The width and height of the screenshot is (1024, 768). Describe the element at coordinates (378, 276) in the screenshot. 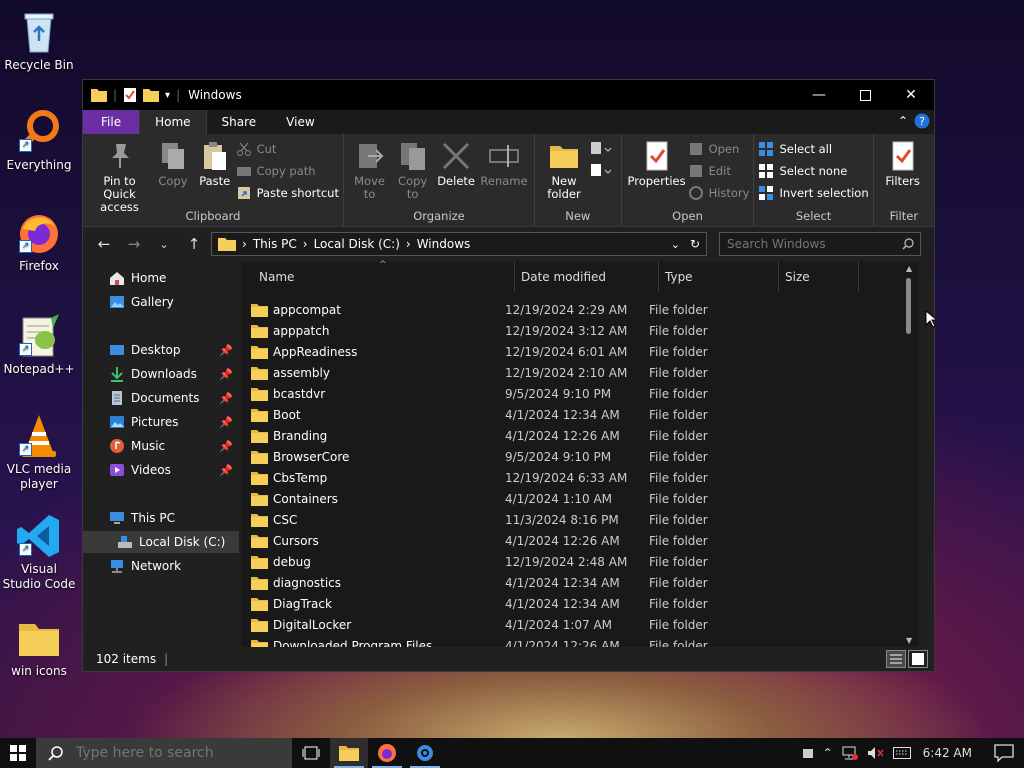

I see `column-header-name: Name ^` at that location.